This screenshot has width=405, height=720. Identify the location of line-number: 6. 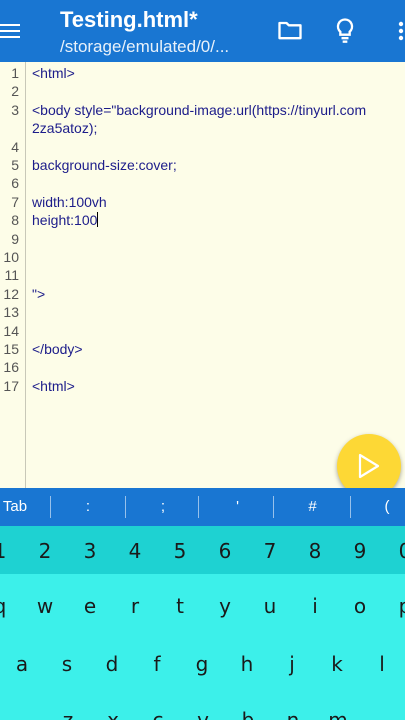
(15, 183).